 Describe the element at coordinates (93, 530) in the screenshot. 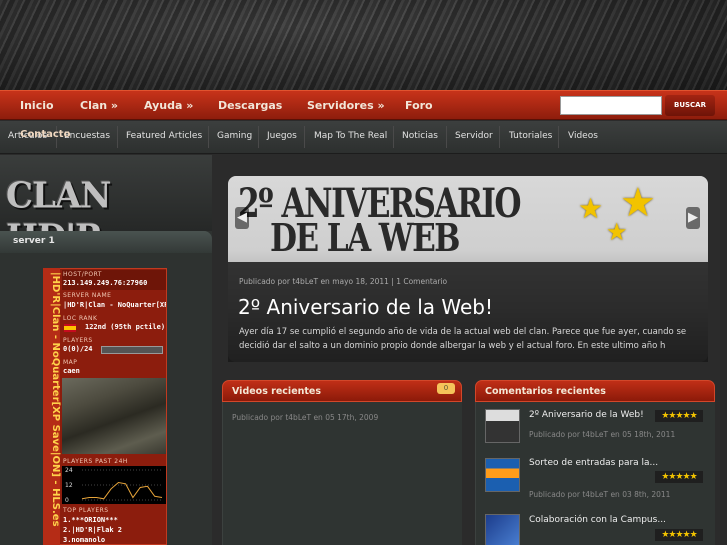

I see `top-player-2: 2.|HD'R|Flak 2` at that location.